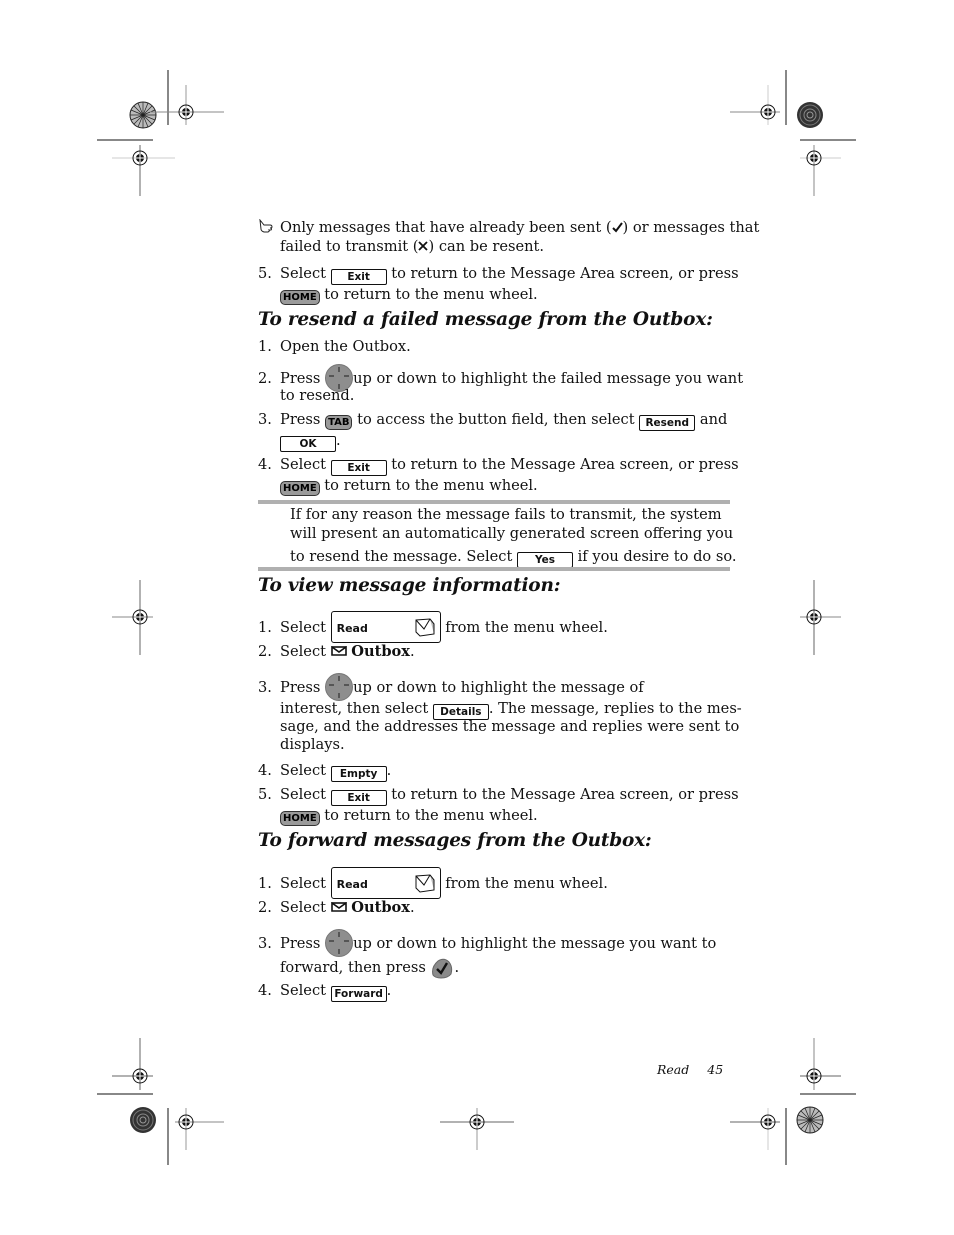 Image resolution: width=954 pixels, height=1235 pixels. I want to click on forward-button: Forward, so click(358, 994).